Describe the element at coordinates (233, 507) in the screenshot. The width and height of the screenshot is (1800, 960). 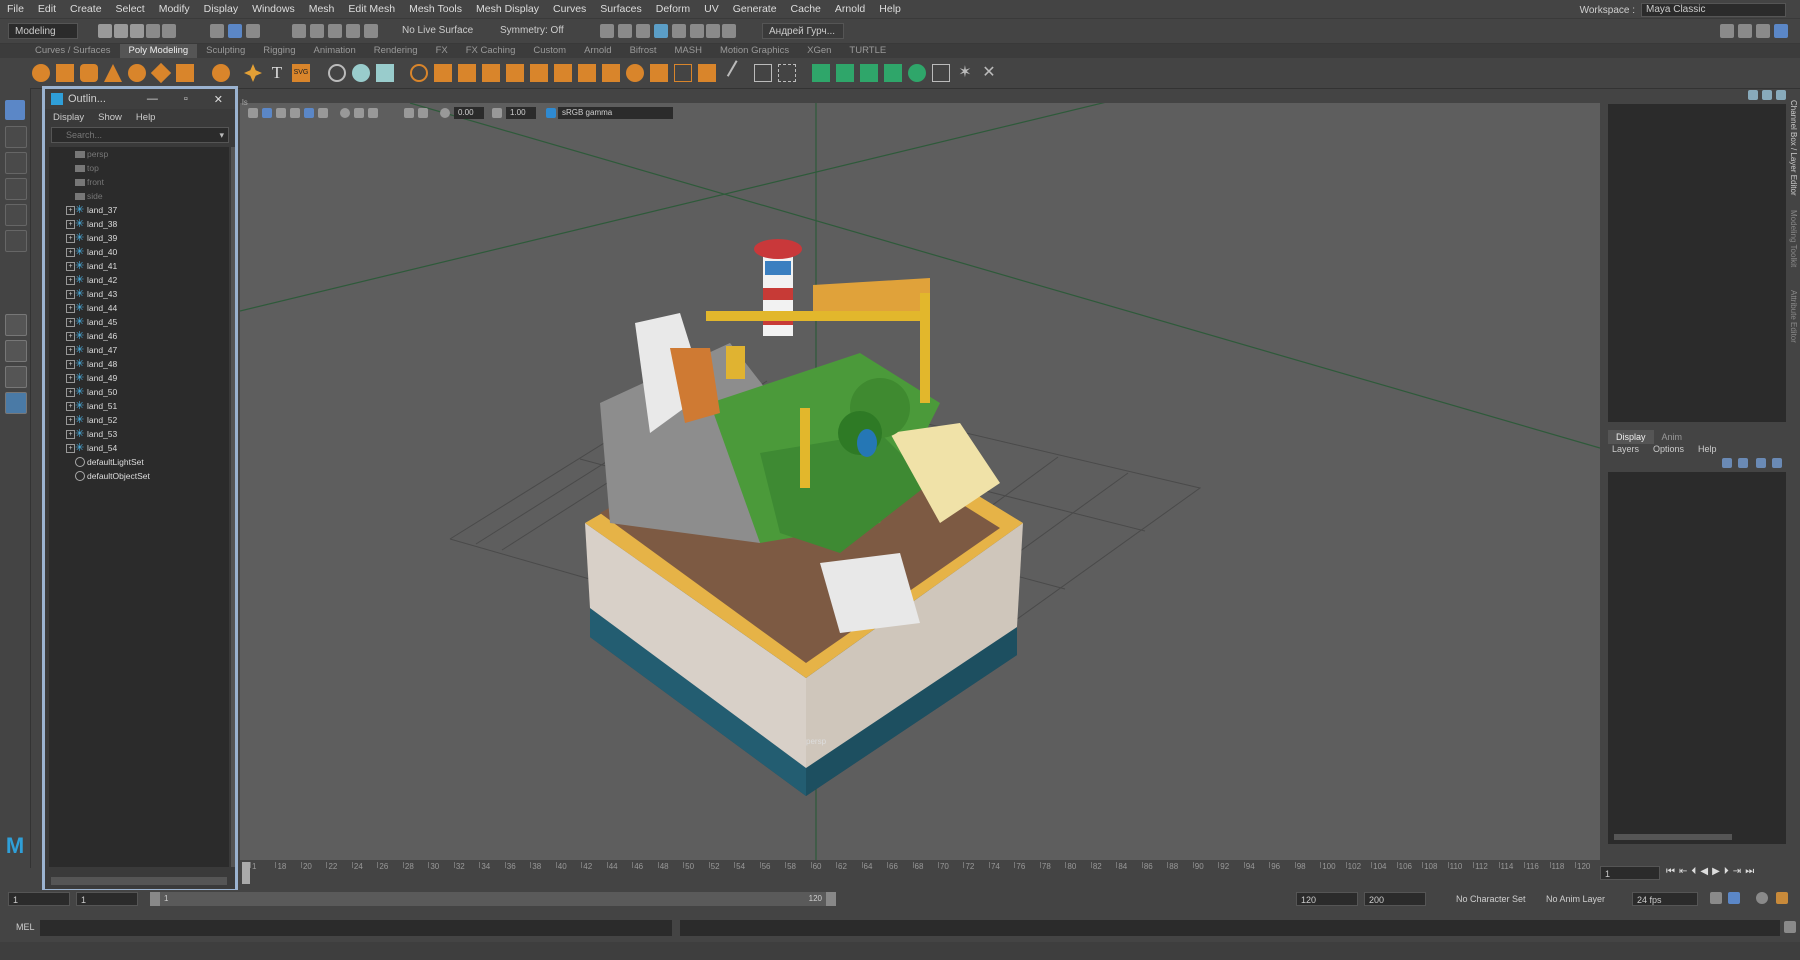
I see `outliner-vertical-scrollbar` at that location.